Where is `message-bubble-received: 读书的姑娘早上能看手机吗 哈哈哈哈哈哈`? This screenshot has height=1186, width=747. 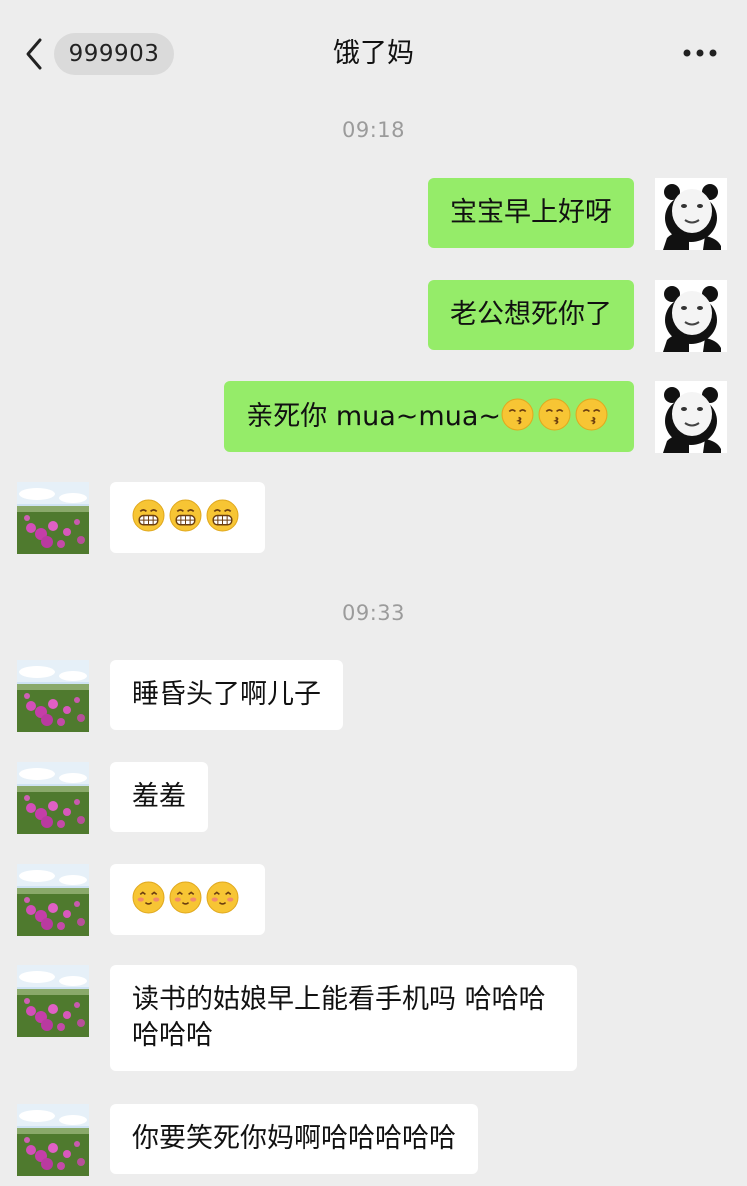
message-bubble-received: 读书的姑娘早上能看手机吗 哈哈哈哈哈哈 is located at coordinates (343, 1018).